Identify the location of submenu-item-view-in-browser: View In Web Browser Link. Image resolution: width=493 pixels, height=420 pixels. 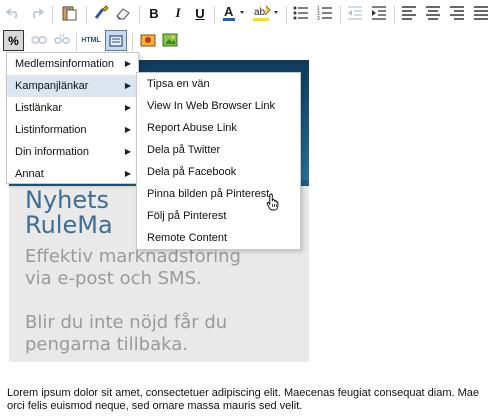
(218, 106).